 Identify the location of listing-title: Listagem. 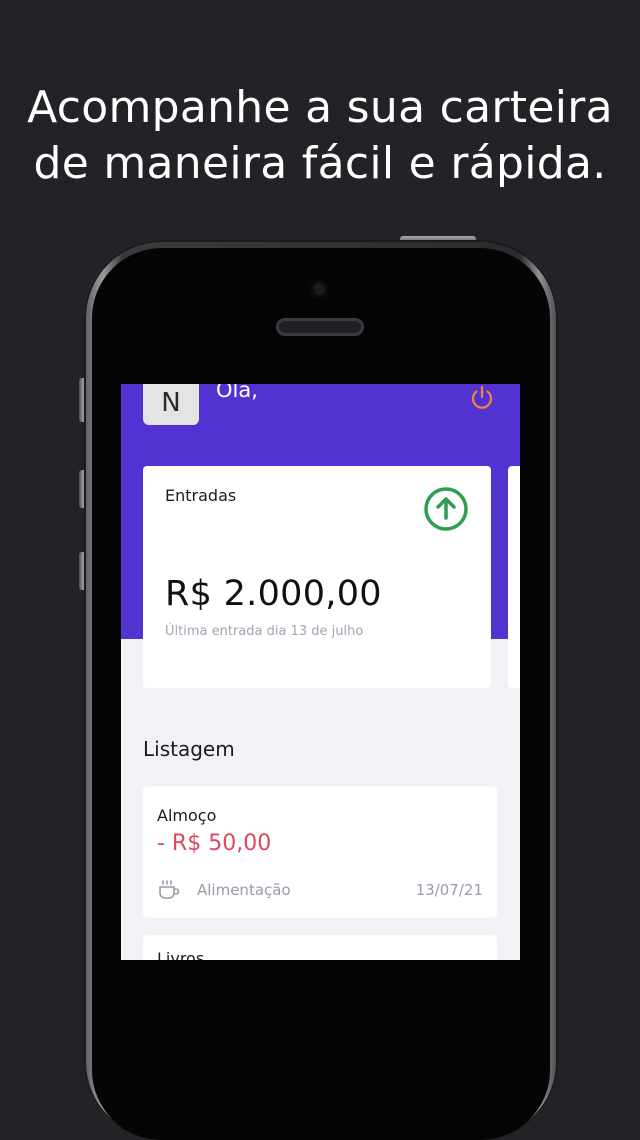
(189, 749).